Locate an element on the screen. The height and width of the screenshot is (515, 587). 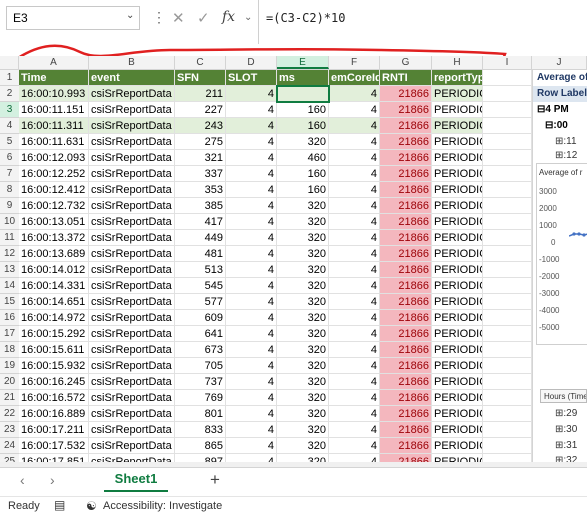
cell-time: 16:00:14.651 is located at coordinates (54, 302).